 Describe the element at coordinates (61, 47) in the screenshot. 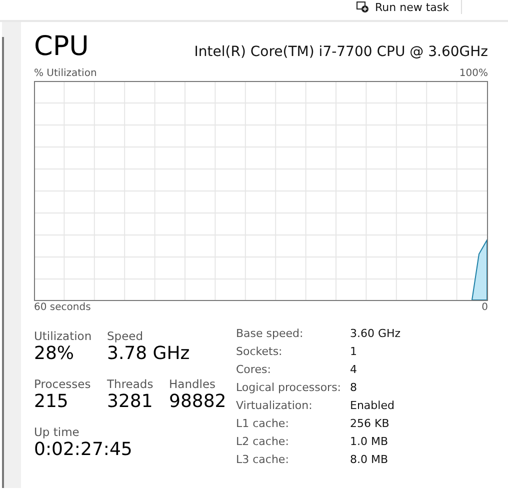

I see `page-title: CPU` at that location.